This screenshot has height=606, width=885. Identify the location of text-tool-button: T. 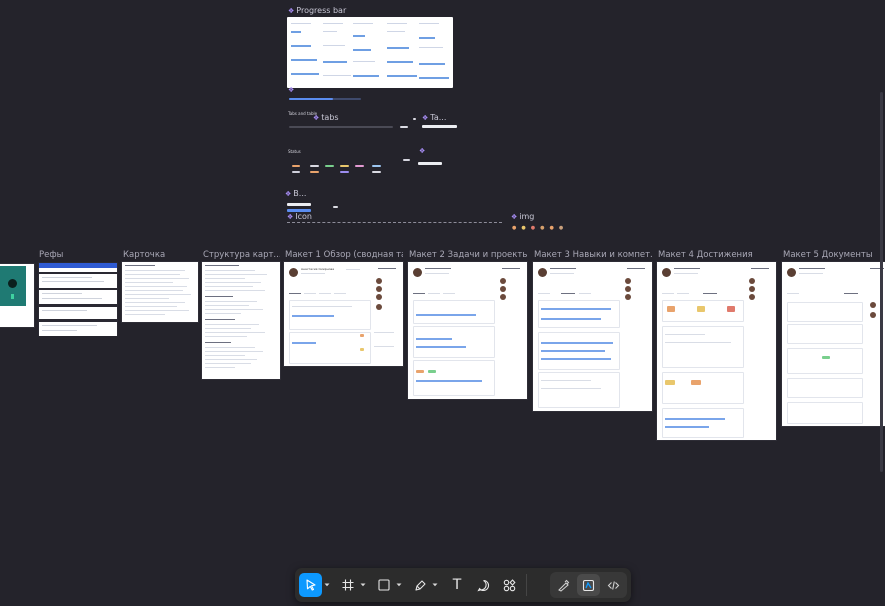
(457, 585).